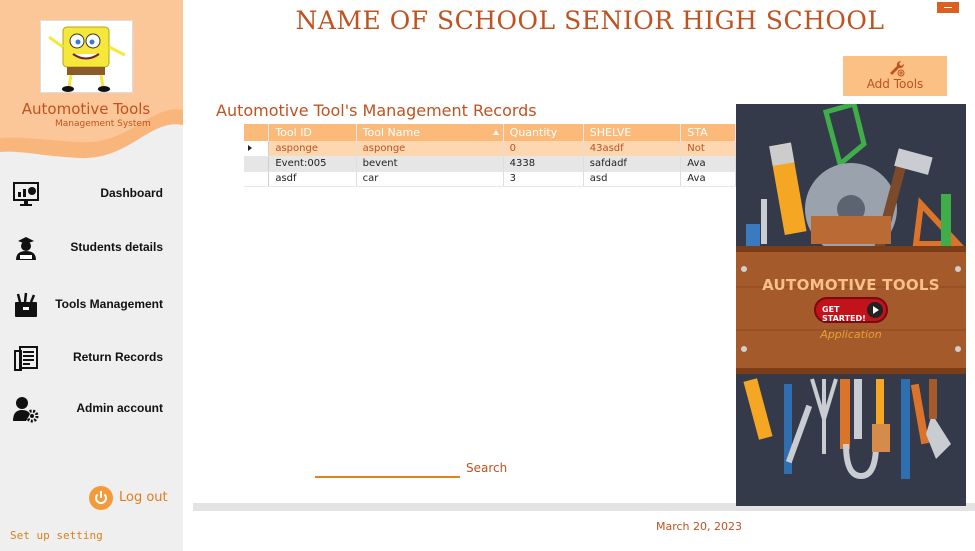  I want to click on wrench-add-icon, so click(897, 68).